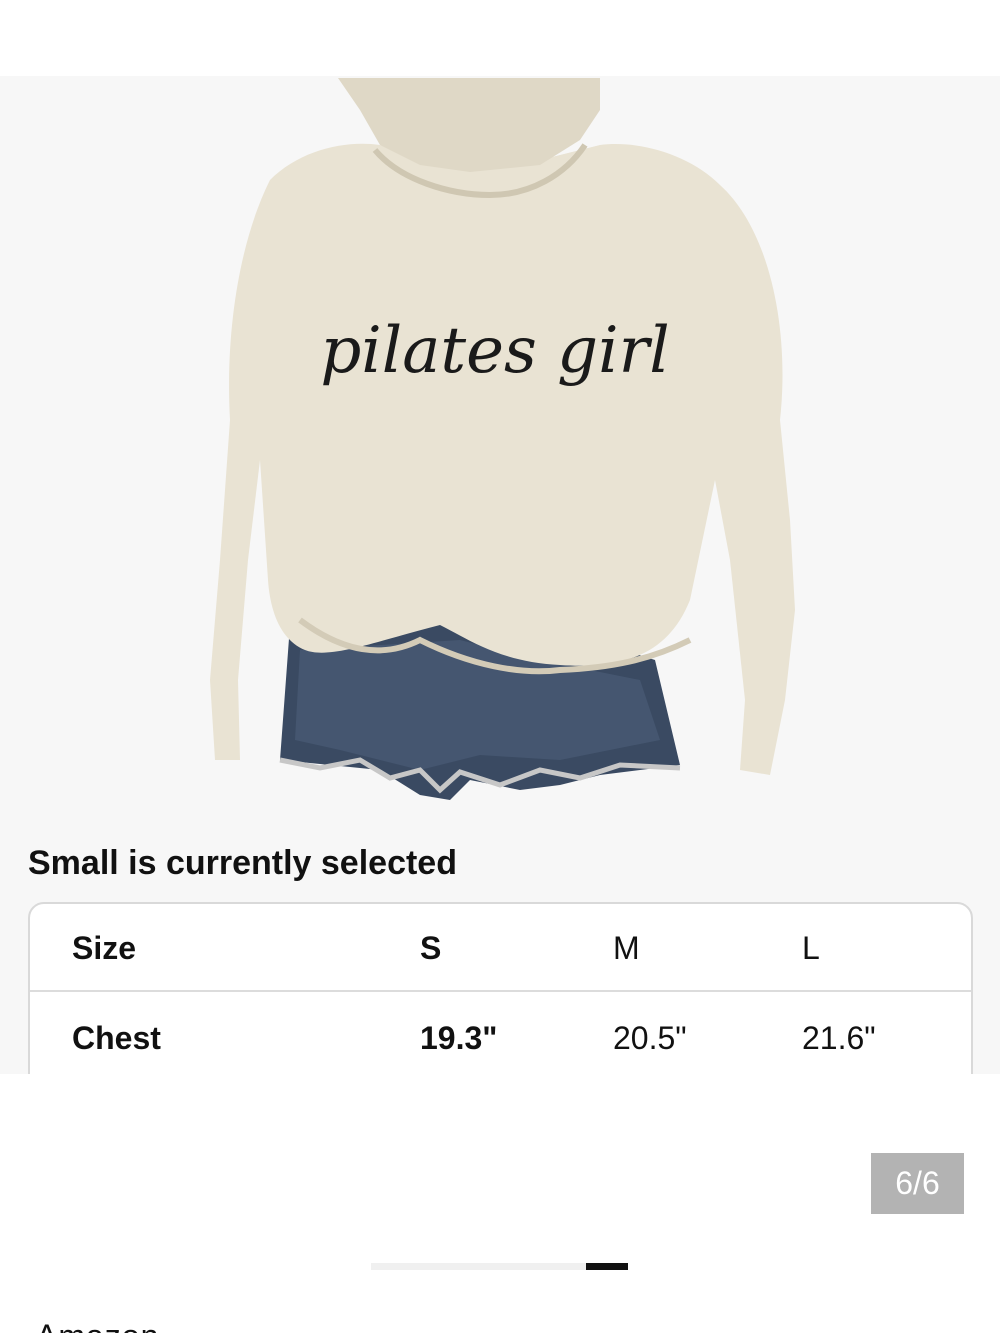  I want to click on chest-value-s: 19.3", so click(459, 1038).